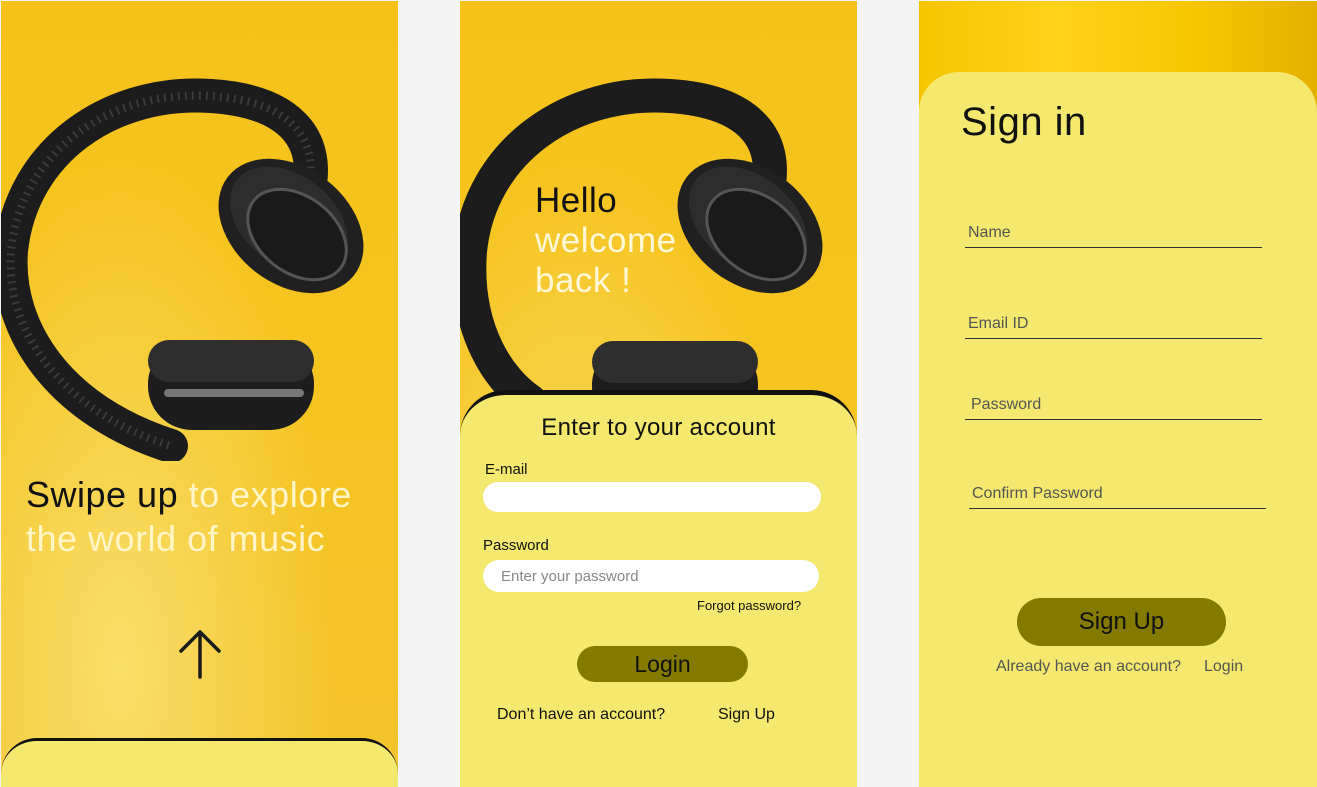  Describe the element at coordinates (576, 200) in the screenshot. I see `hello-text: Hello` at that location.